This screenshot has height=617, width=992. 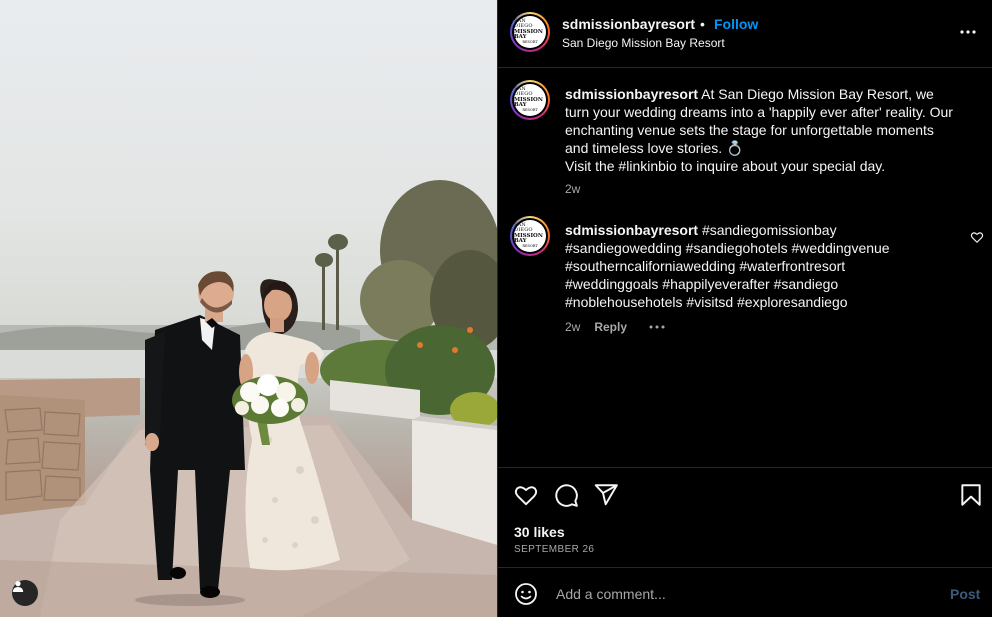 What do you see at coordinates (977, 237) in the screenshot?
I see `comment-like-heart-icon` at bounding box center [977, 237].